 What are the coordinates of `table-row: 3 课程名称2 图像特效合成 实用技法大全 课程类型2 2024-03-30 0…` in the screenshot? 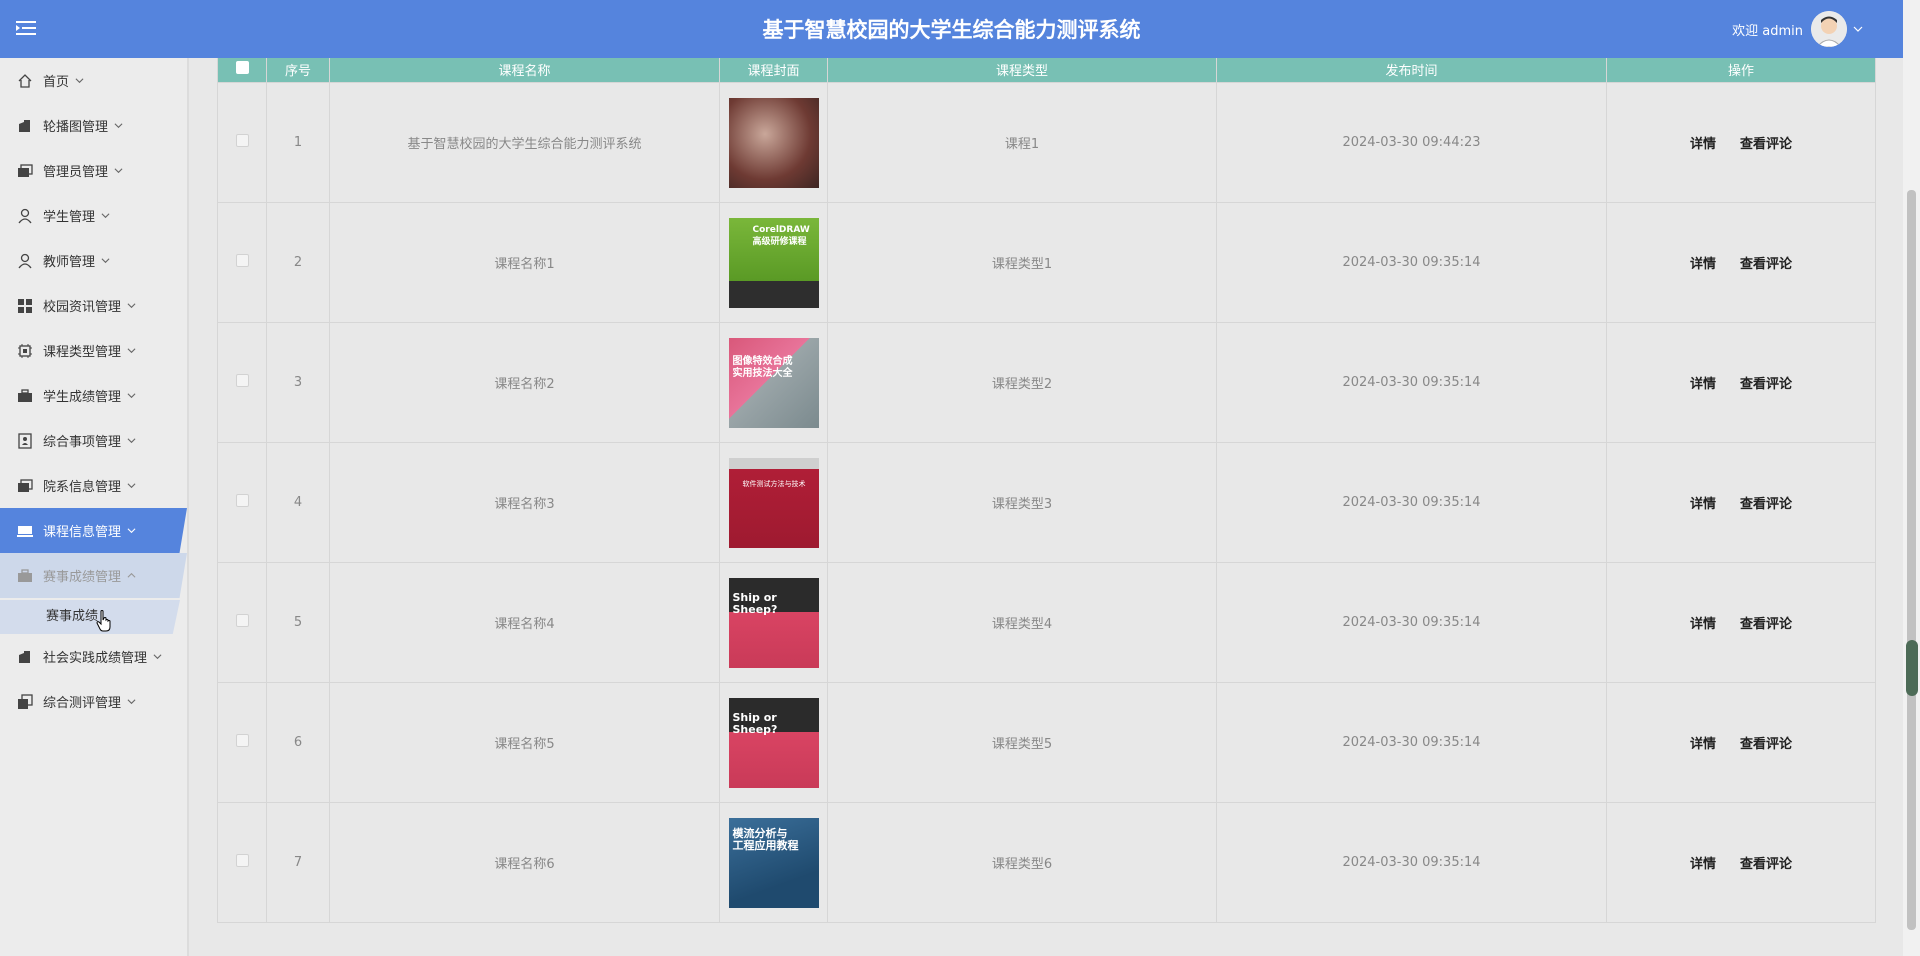 It's located at (1046, 382).